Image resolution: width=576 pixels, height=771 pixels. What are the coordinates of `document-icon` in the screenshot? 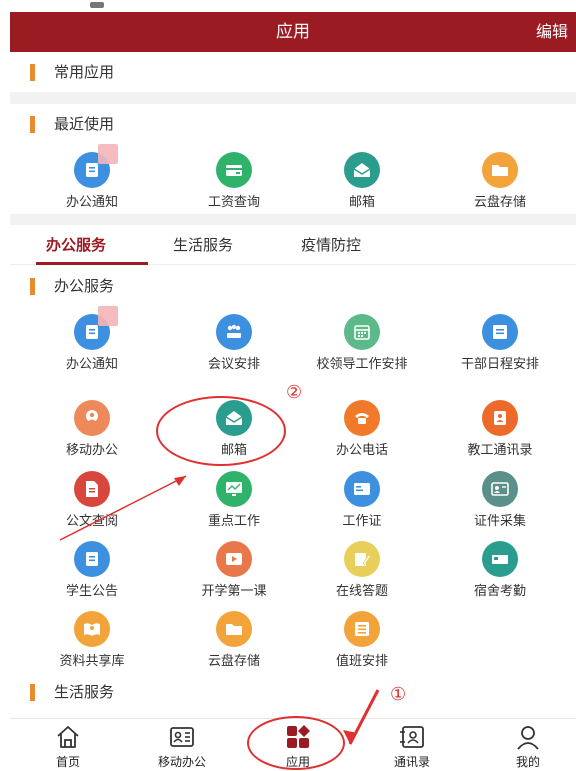 It's located at (500, 332).